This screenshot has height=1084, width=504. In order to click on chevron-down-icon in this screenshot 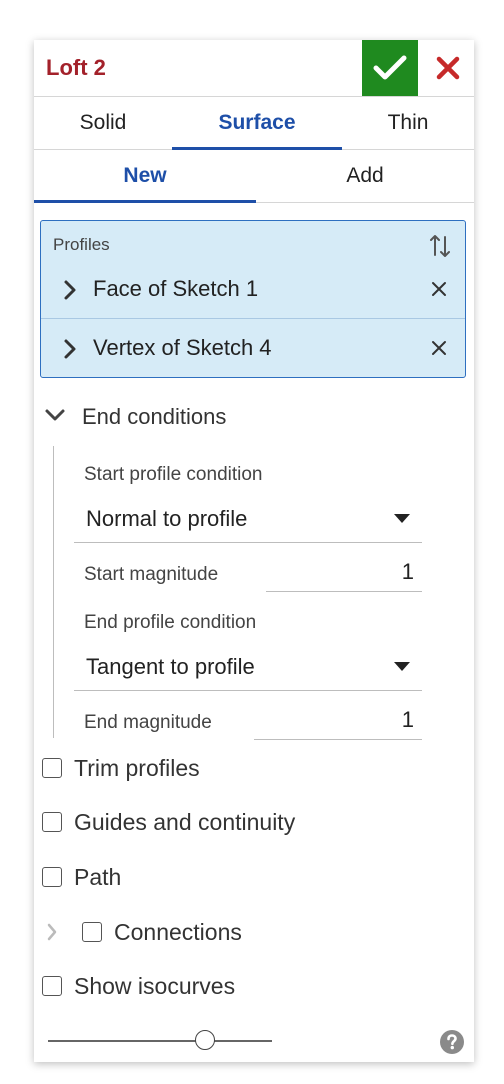, I will do `click(55, 415)`.